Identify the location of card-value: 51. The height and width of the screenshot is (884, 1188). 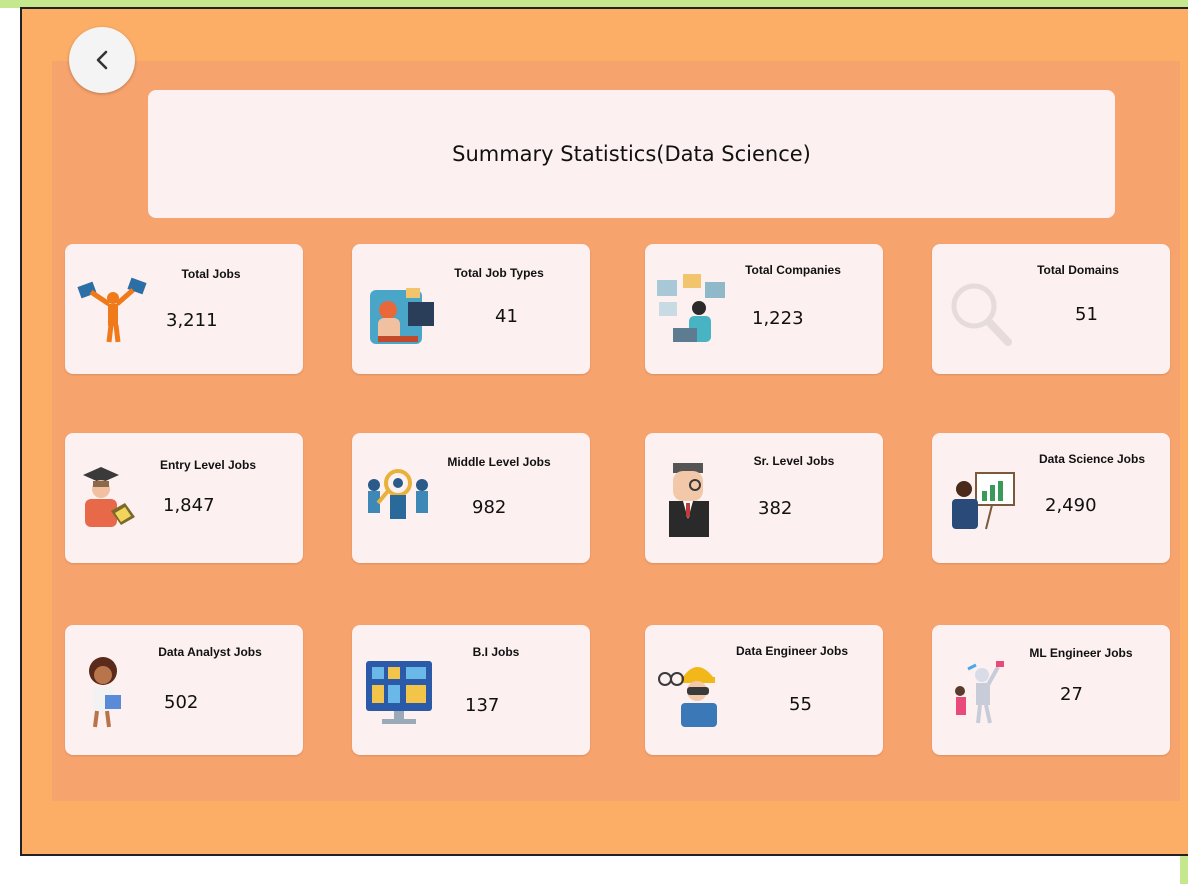
(1086, 314).